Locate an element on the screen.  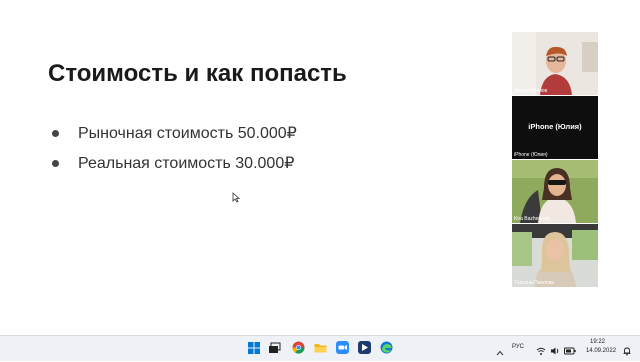
participant-name: iPhone (Юлия) is located at coordinates (531, 155).